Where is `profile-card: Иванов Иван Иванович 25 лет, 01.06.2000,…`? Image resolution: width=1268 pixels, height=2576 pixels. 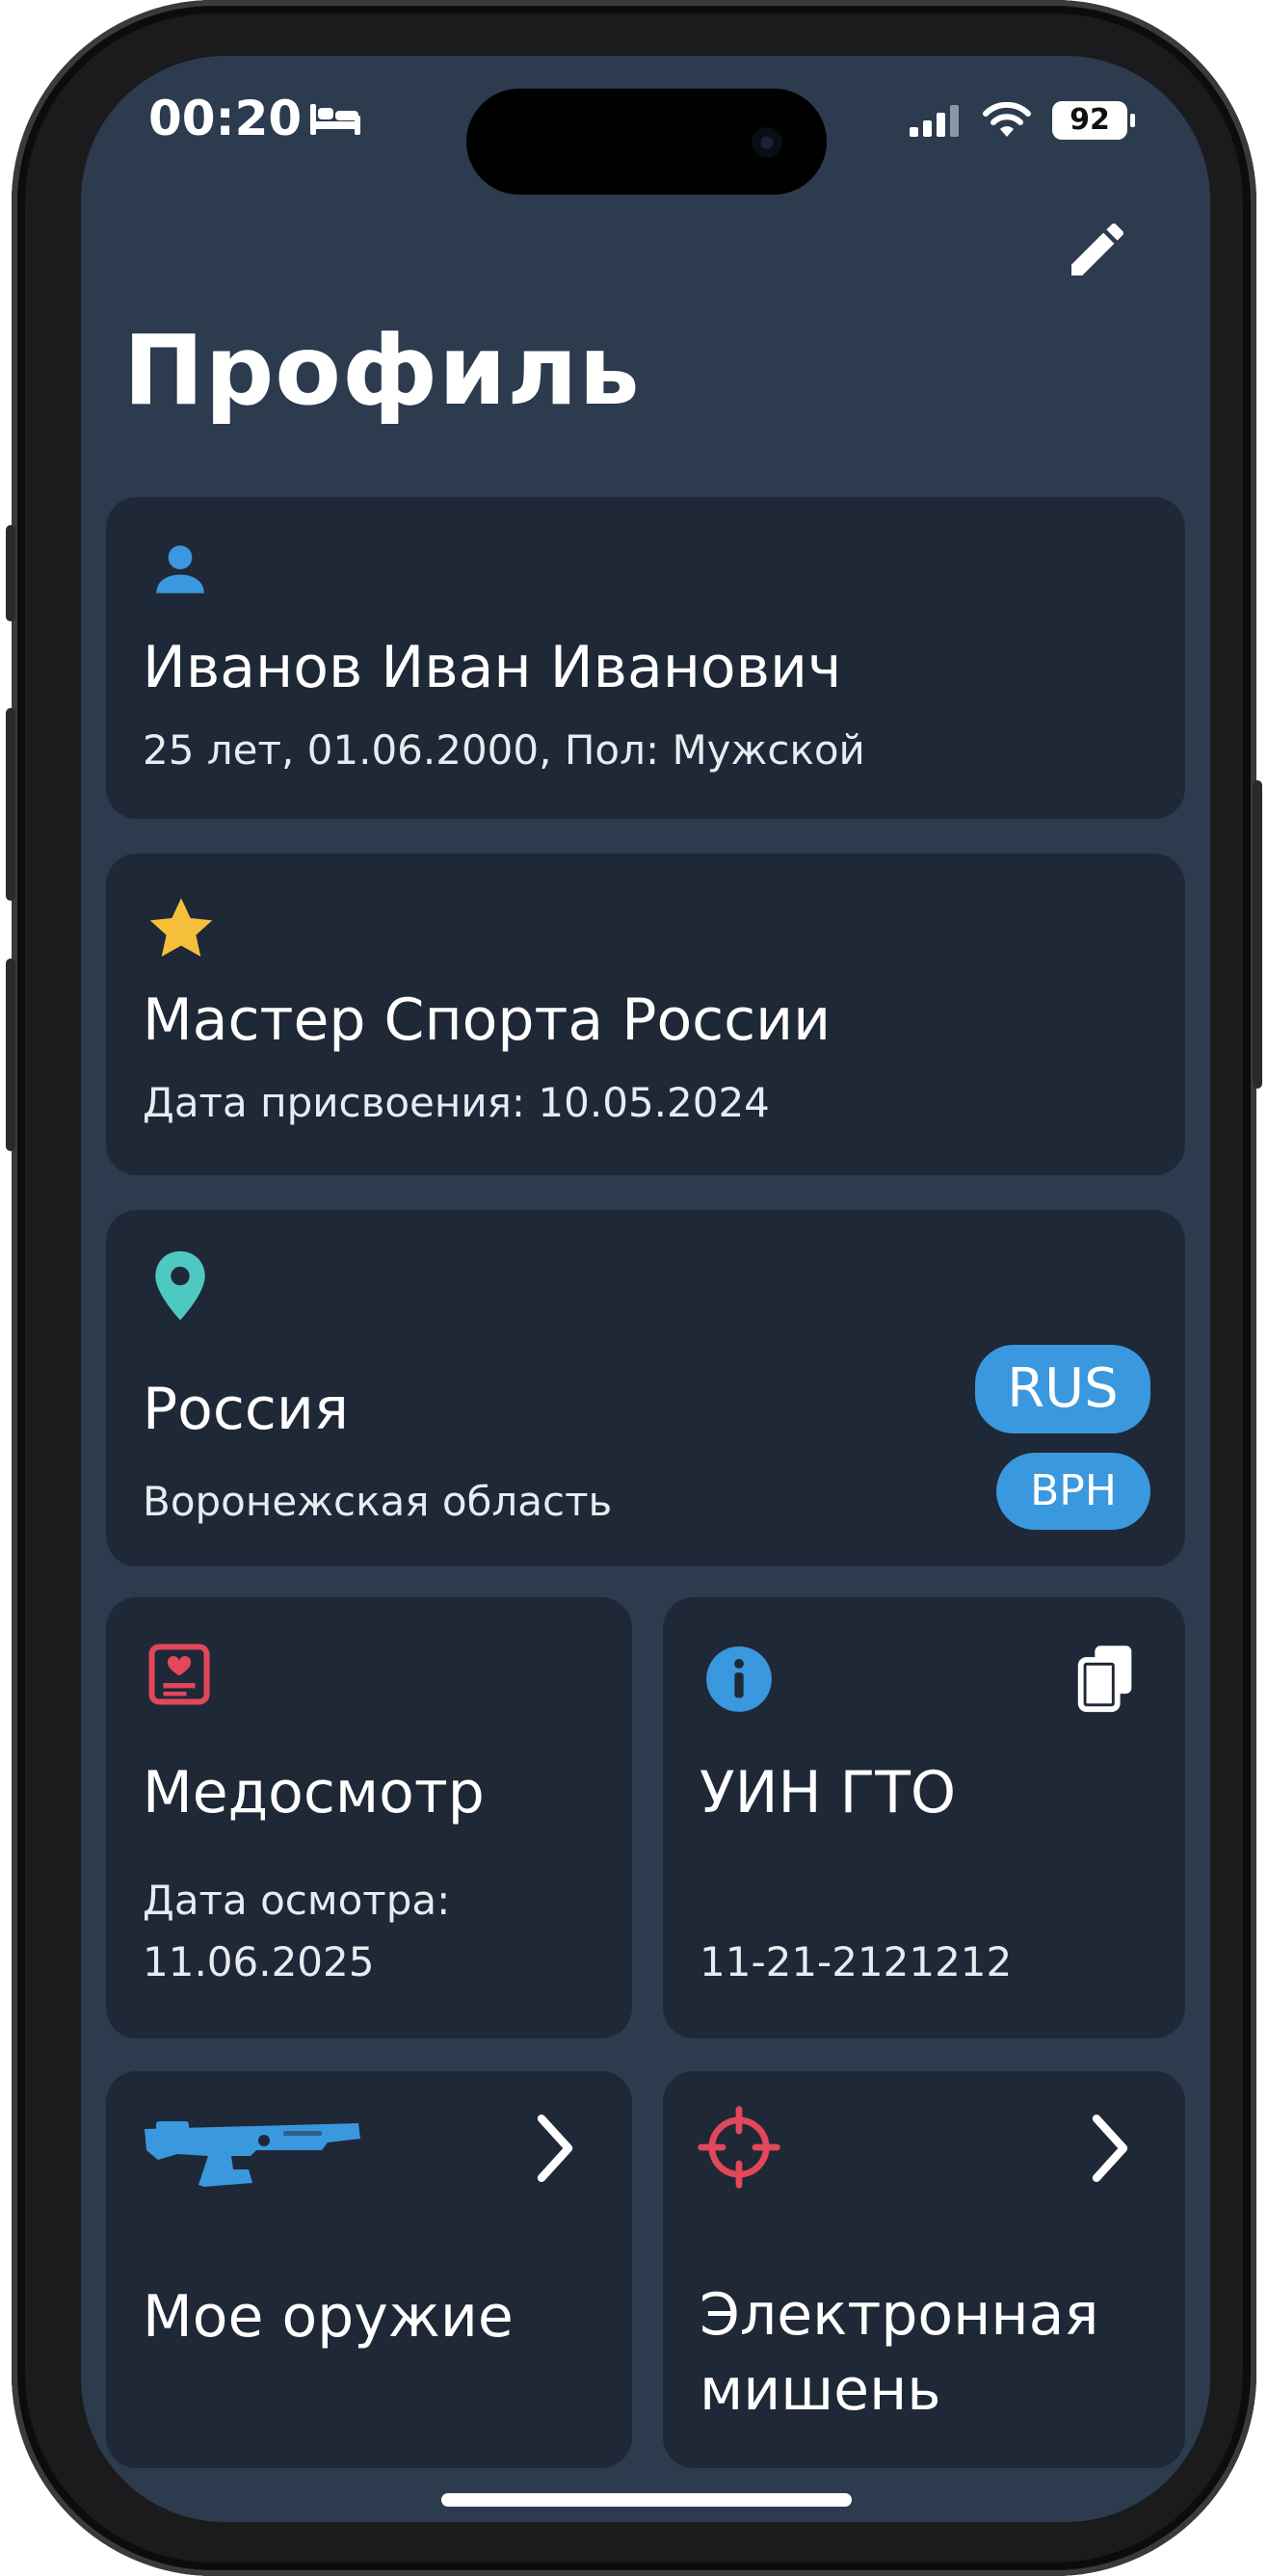 profile-card: Иванов Иван Иванович 25 лет, 01.06.2000,… is located at coordinates (645, 658).